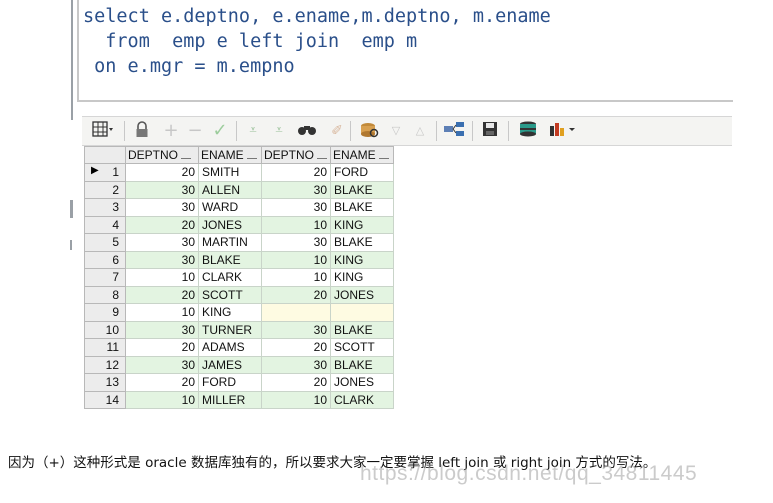  I want to click on row-number: 8, so click(105, 294).